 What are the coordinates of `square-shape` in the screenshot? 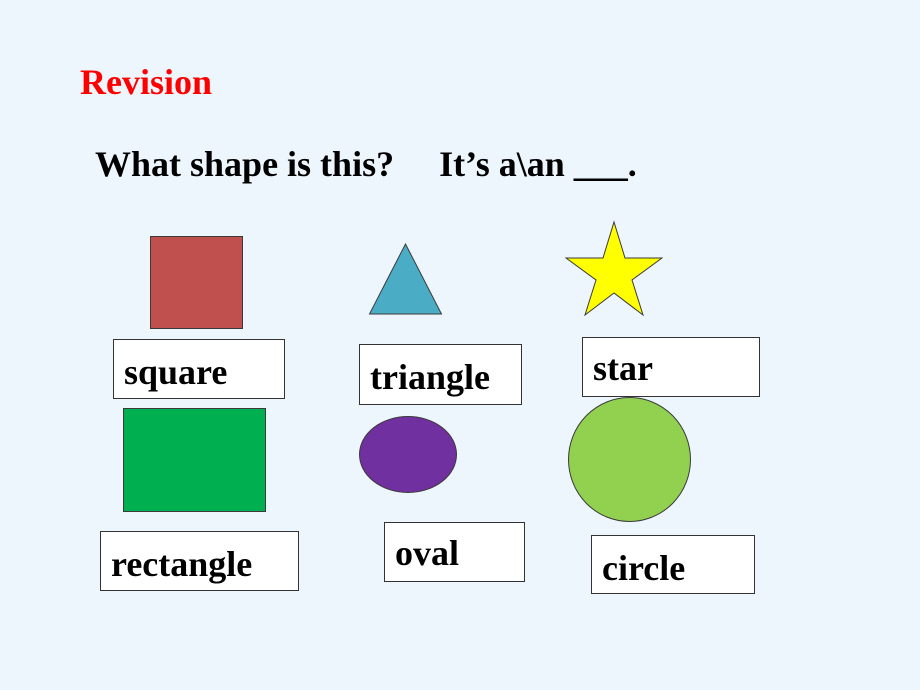 It's located at (196, 282).